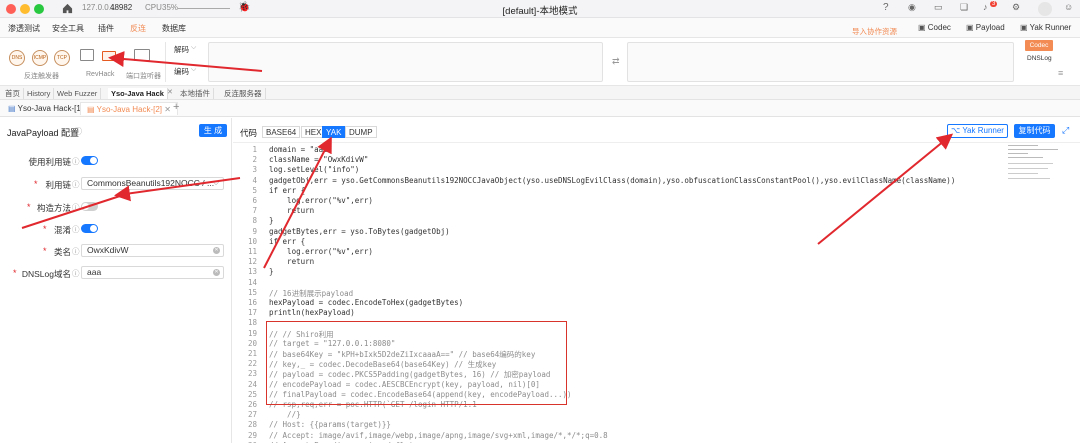  Describe the element at coordinates (78, 93) in the screenshot. I see `tab-web-fuzzer: Web Fuzzer` at that location.